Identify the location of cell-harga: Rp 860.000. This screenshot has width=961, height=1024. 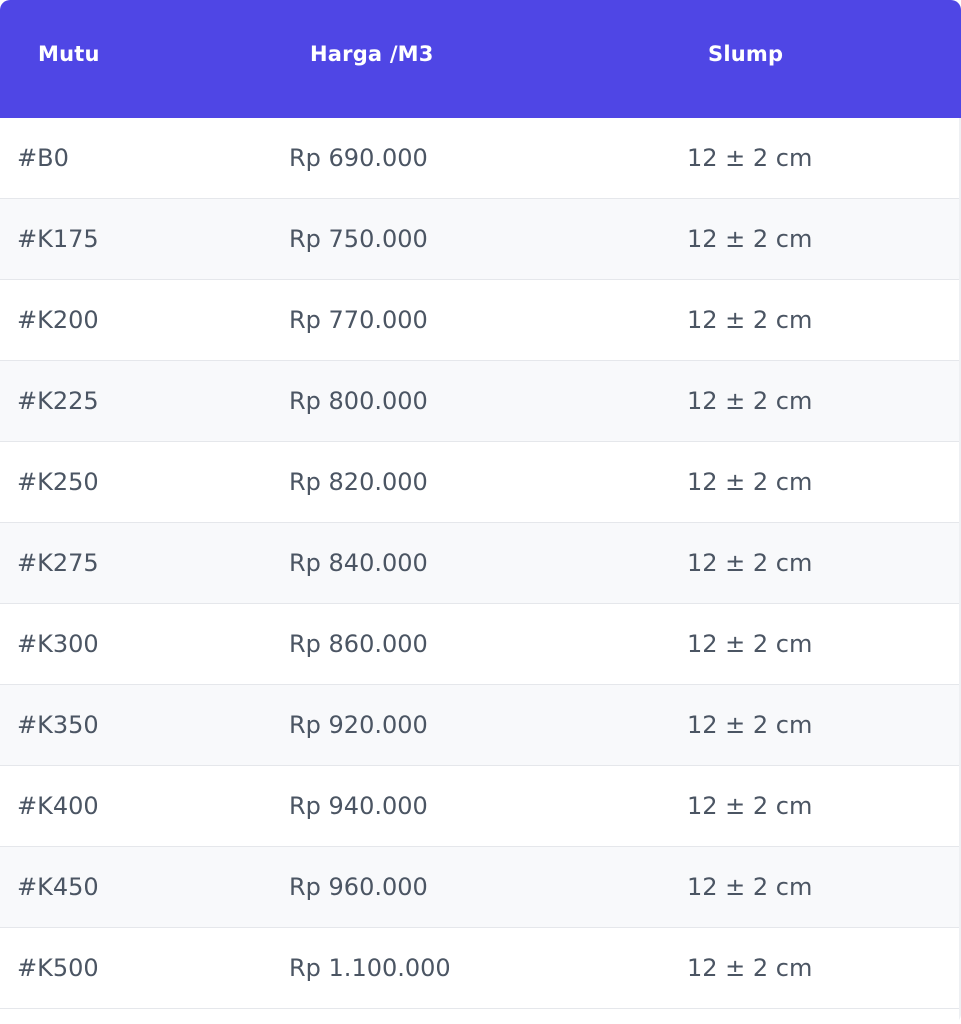
(358, 644).